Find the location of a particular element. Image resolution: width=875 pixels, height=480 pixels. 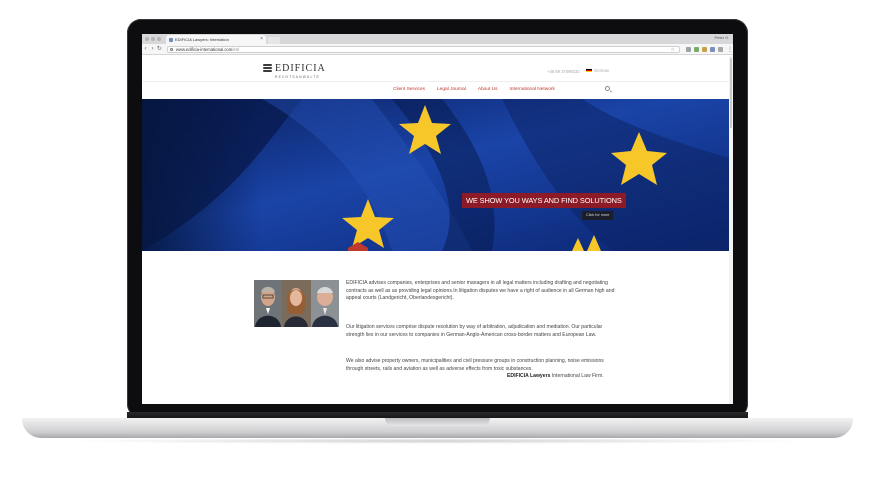

laptop-shadow is located at coordinates (437, 441).